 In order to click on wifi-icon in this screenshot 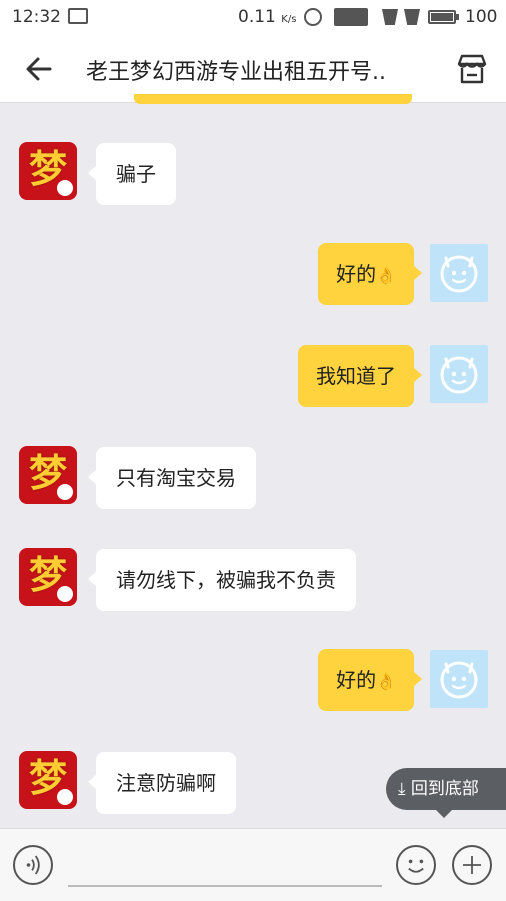, I will do `click(351, 17)`.